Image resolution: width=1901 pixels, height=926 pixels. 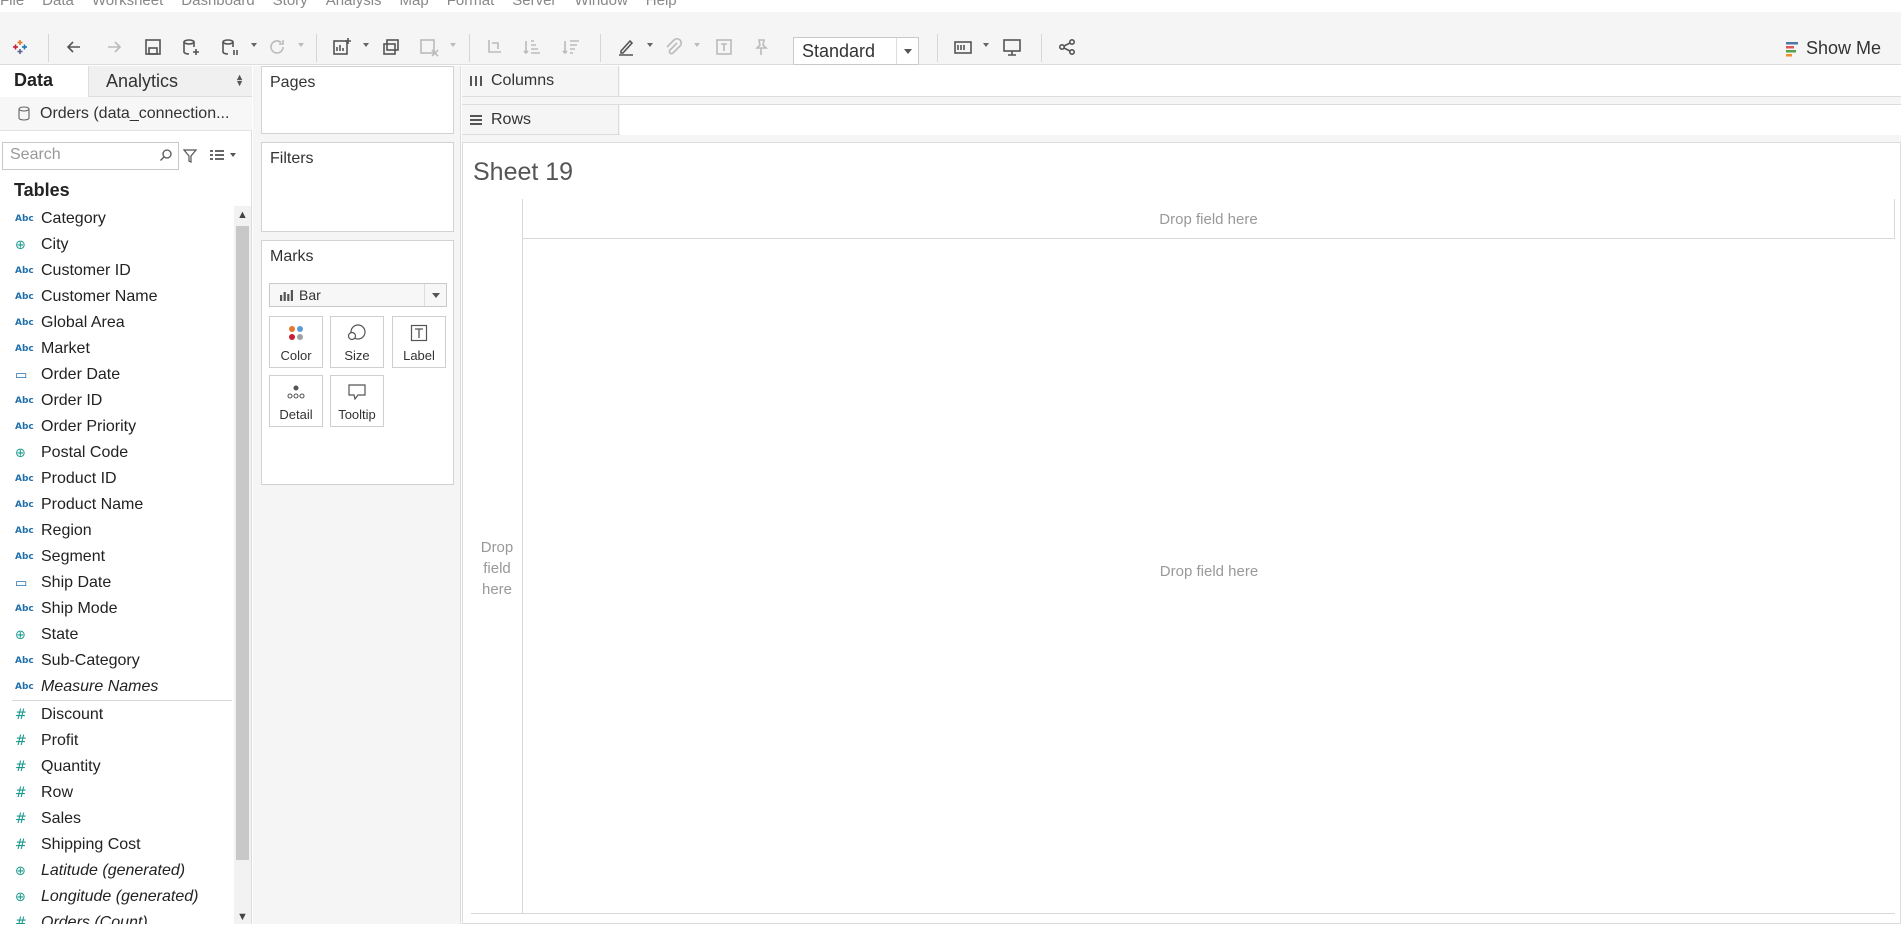 What do you see at coordinates (494, 47) in the screenshot?
I see `swap-rows-columns-icon` at bounding box center [494, 47].